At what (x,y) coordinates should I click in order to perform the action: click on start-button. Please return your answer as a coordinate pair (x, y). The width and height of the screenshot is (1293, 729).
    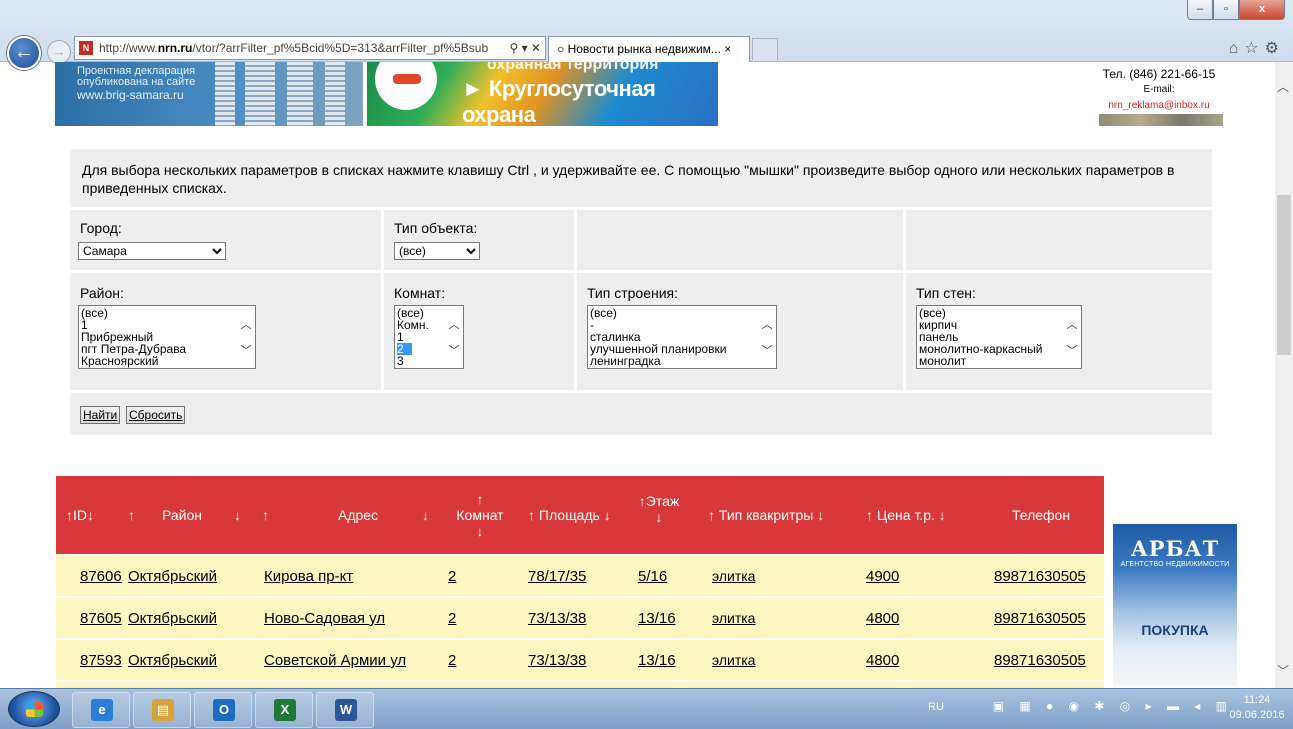
    Looking at the image, I should click on (34, 709).